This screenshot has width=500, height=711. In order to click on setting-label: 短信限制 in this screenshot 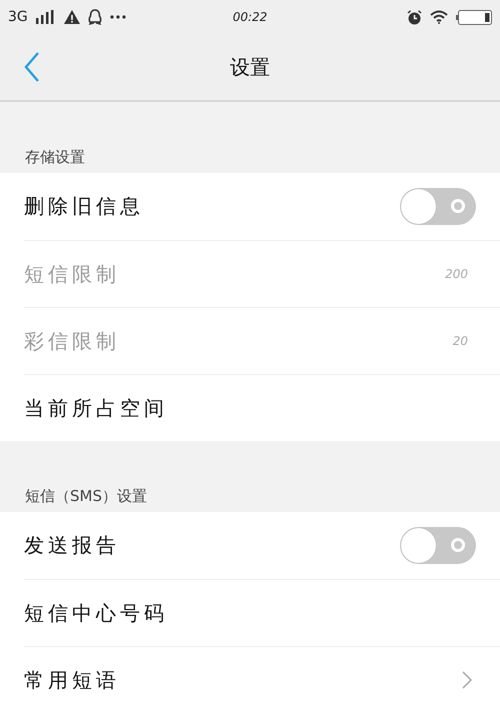, I will do `click(72, 274)`.